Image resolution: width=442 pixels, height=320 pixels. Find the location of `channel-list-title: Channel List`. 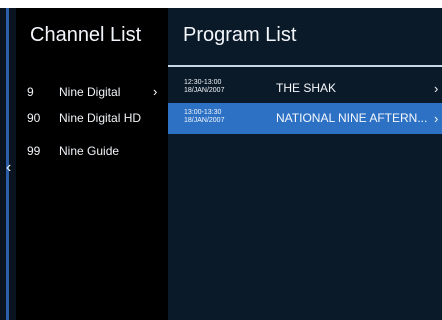

channel-list-title: Channel List is located at coordinates (86, 35).